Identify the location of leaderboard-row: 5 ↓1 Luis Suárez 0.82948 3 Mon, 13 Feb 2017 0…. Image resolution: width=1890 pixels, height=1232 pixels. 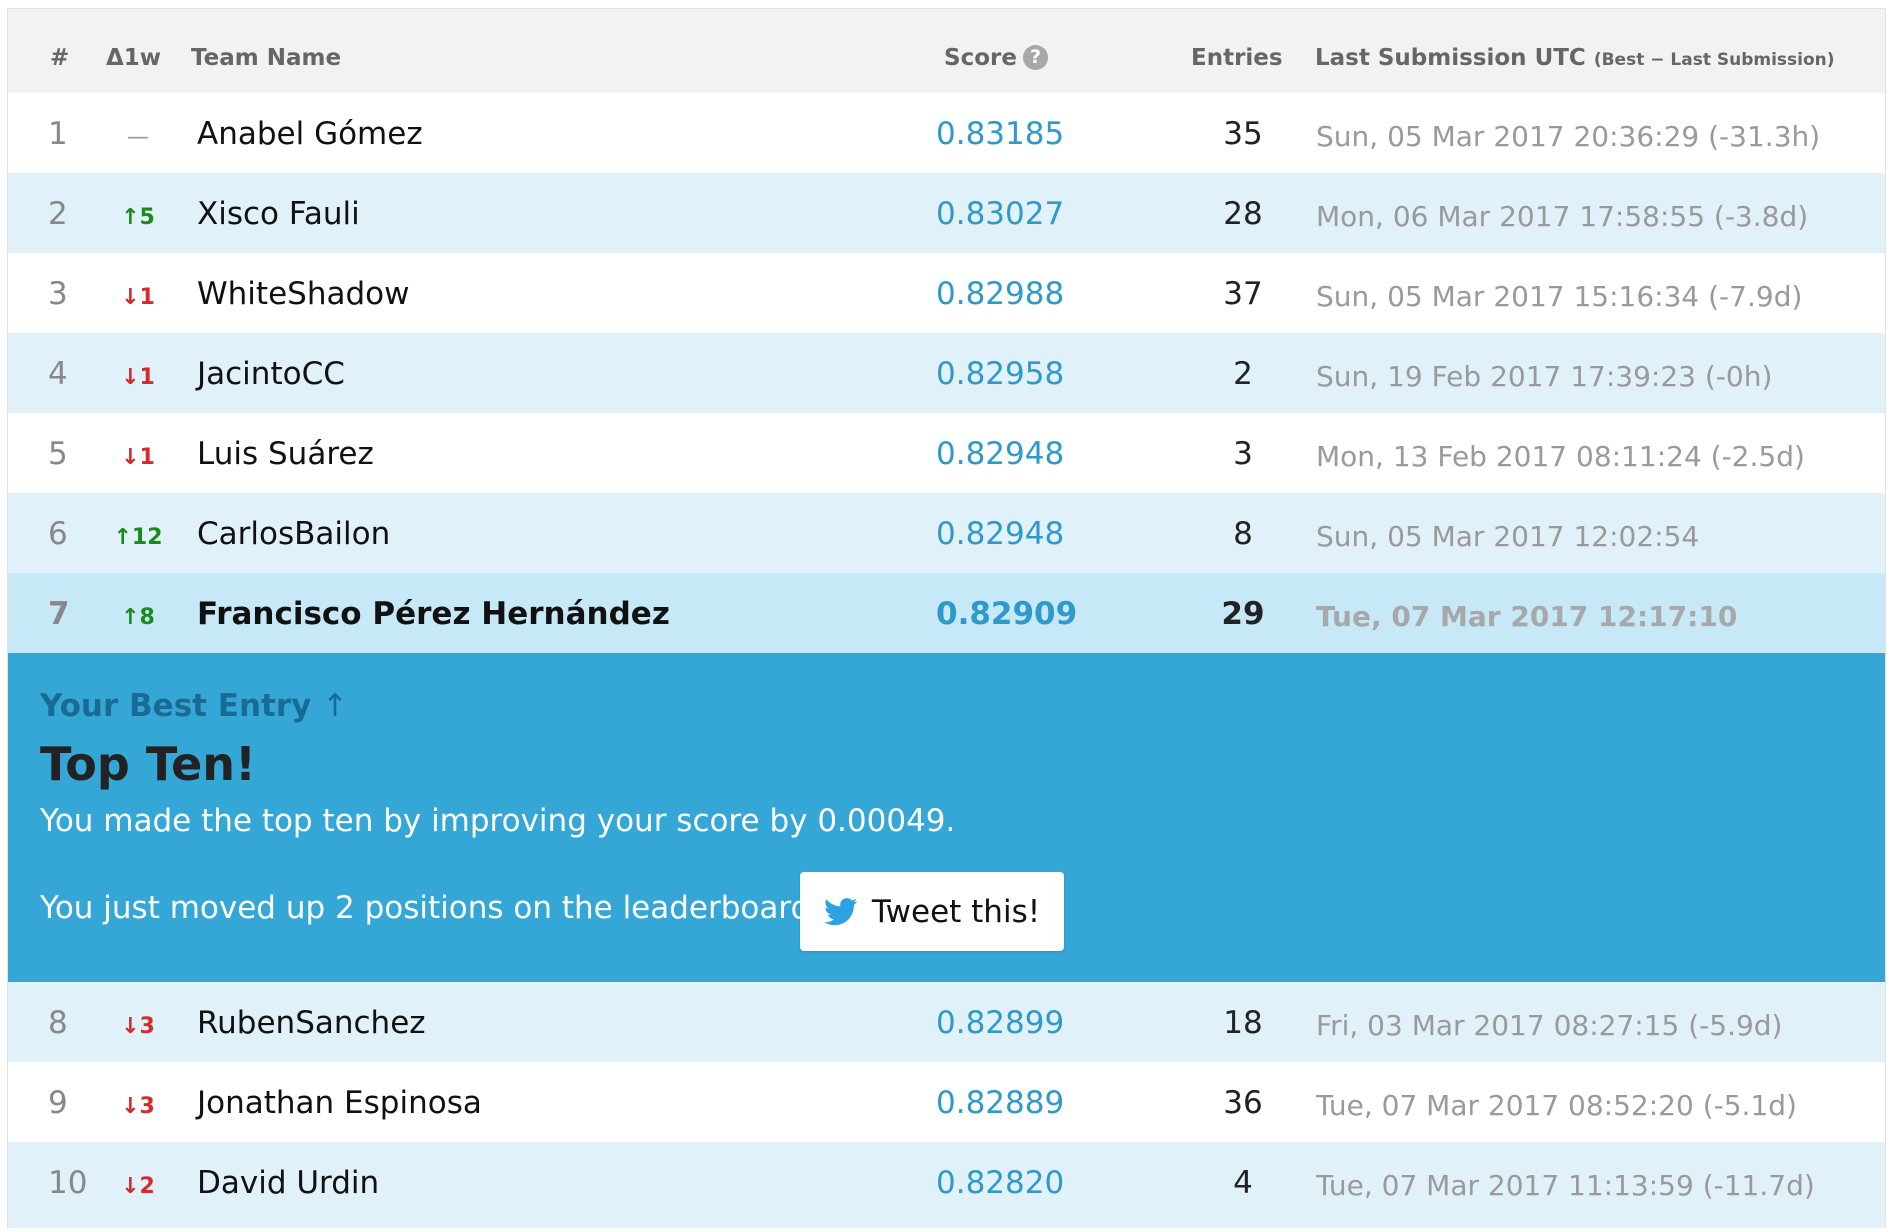
(946, 453).